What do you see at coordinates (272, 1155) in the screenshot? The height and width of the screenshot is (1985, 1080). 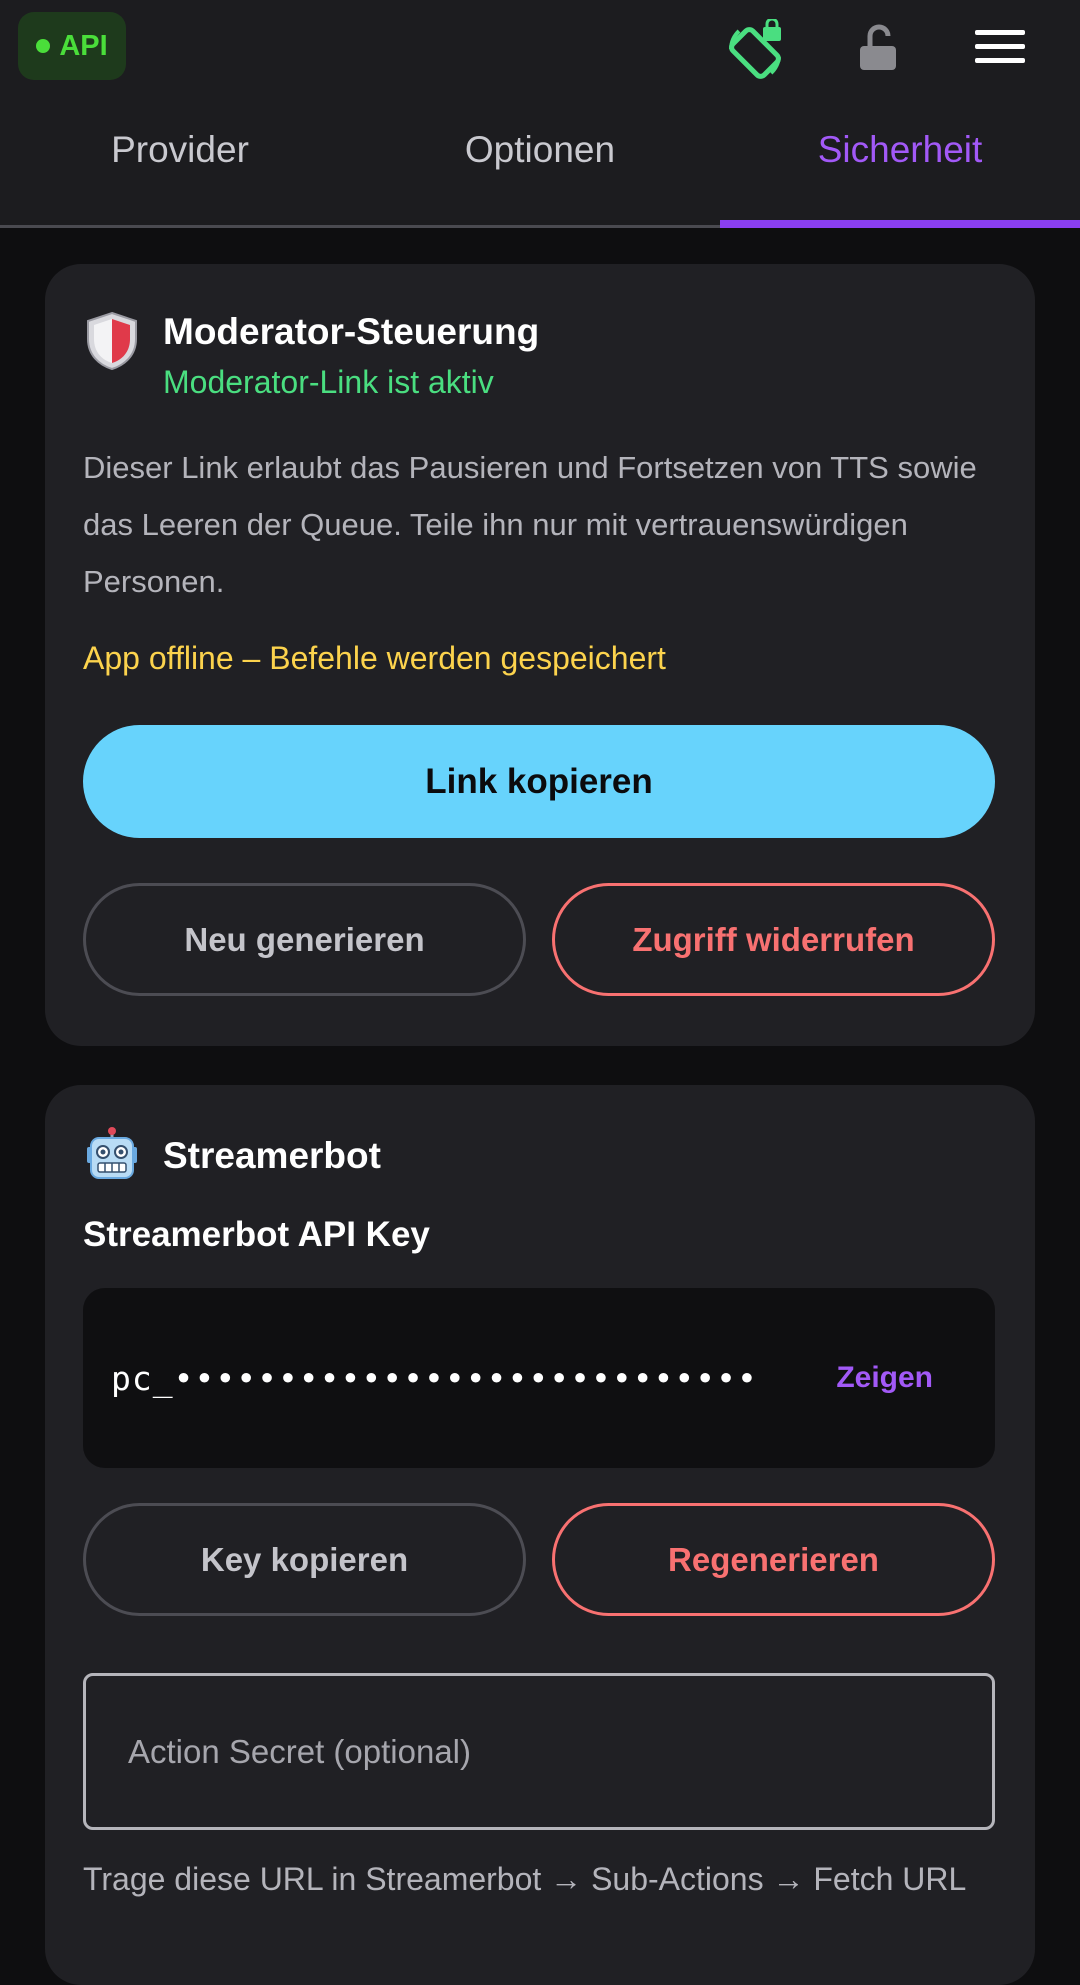 I see `streamerbot-title: Streamerbot` at bounding box center [272, 1155].